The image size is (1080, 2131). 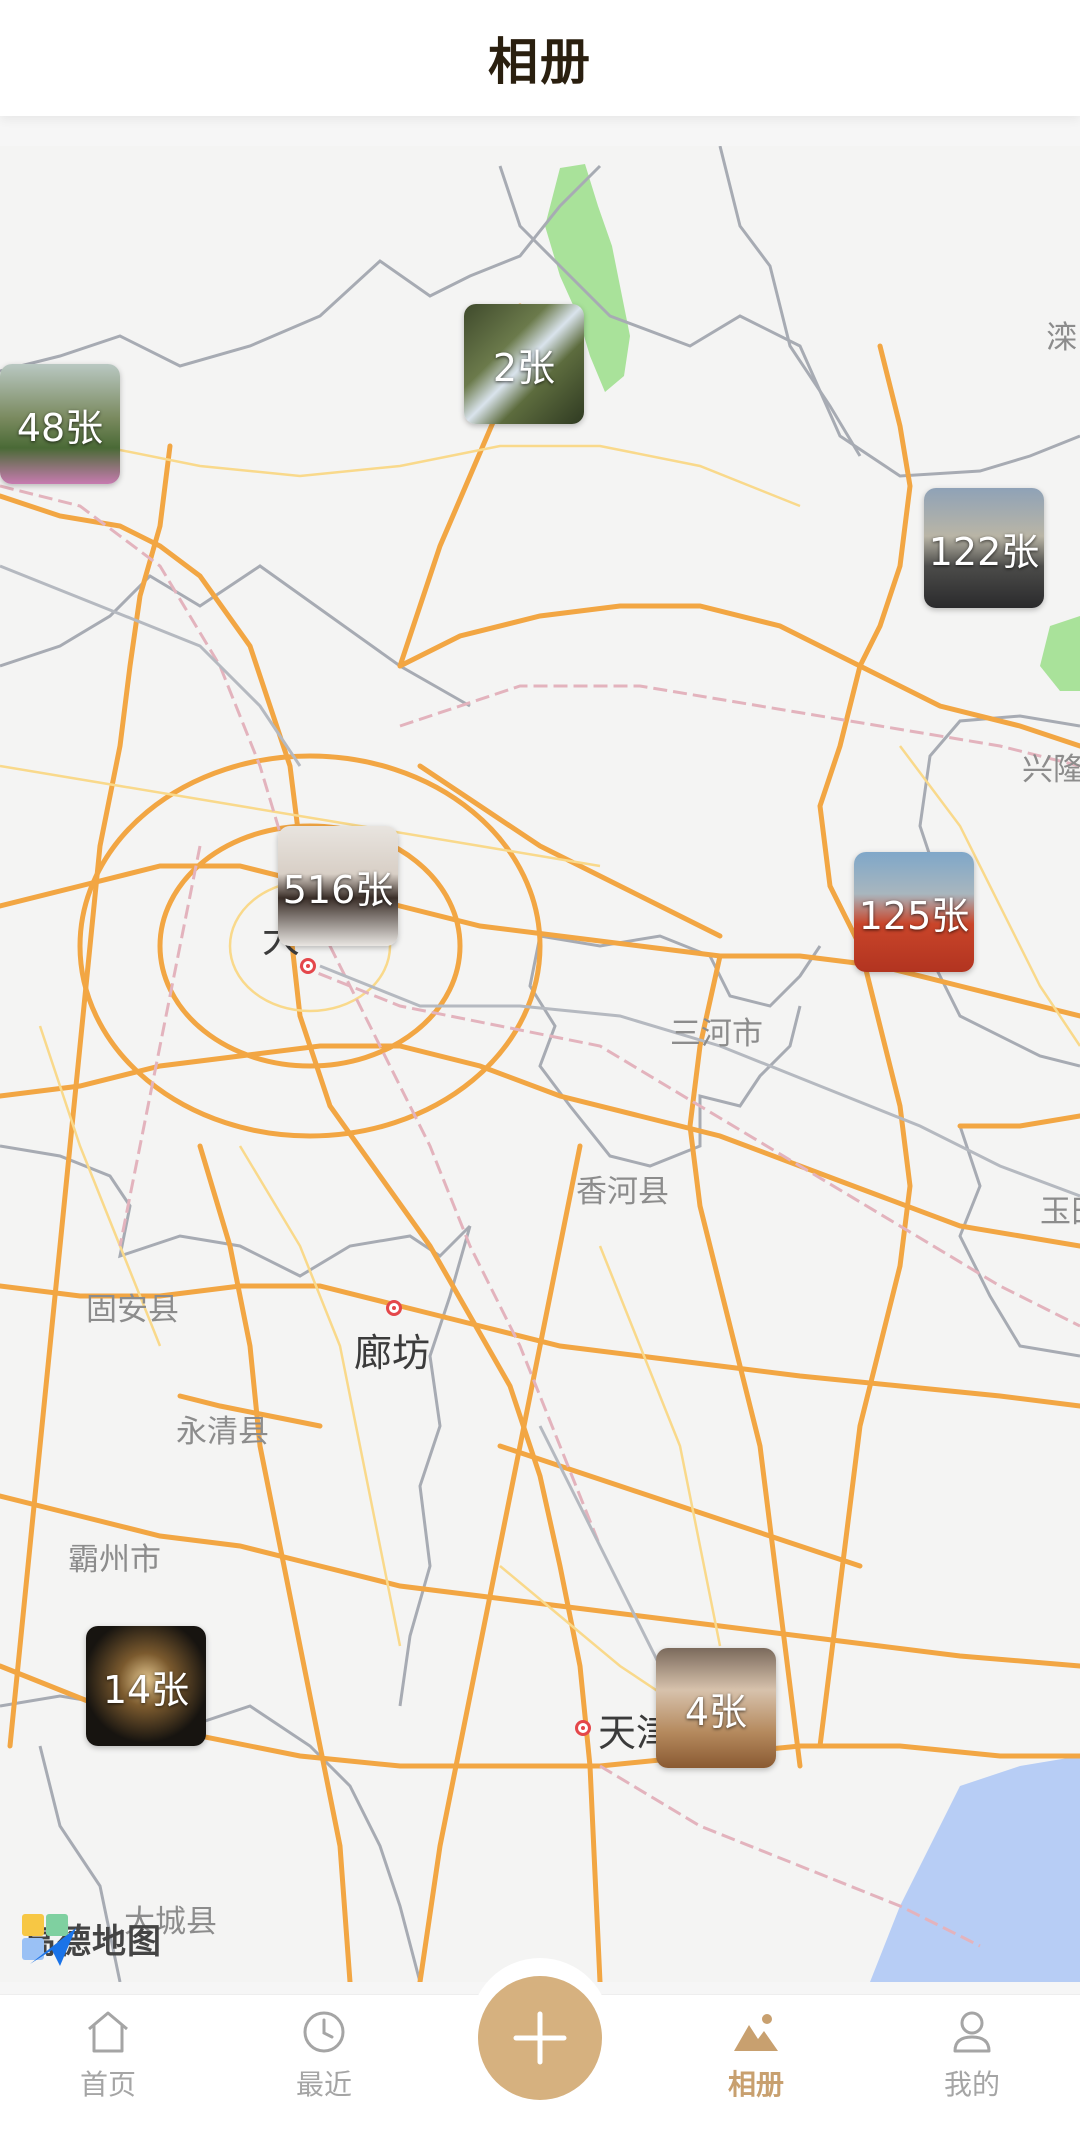 What do you see at coordinates (323, 2084) in the screenshot?
I see `tab-recent-label: 最近` at bounding box center [323, 2084].